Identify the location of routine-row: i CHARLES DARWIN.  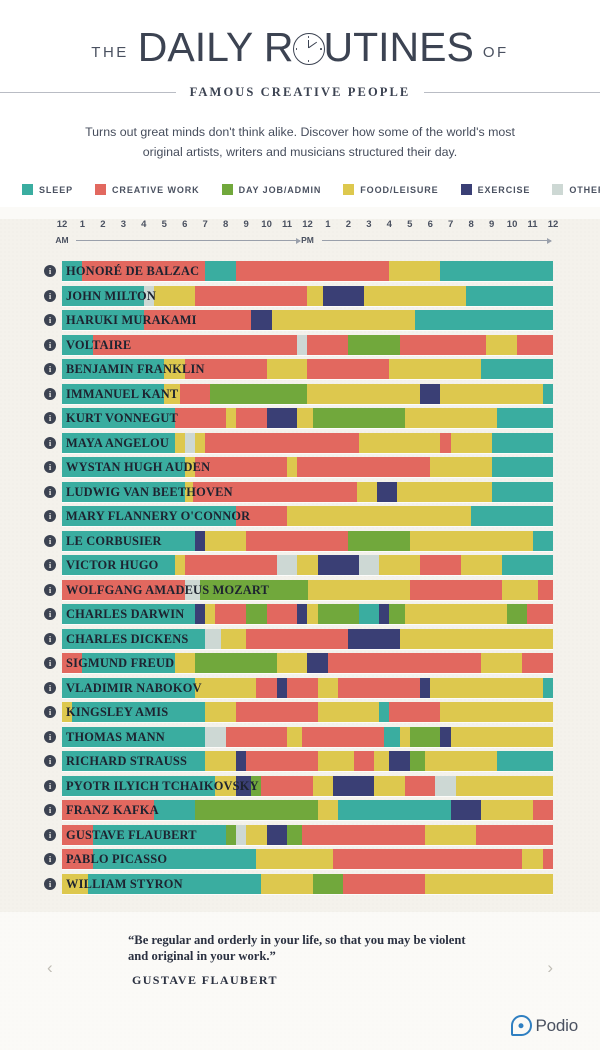
(300, 614).